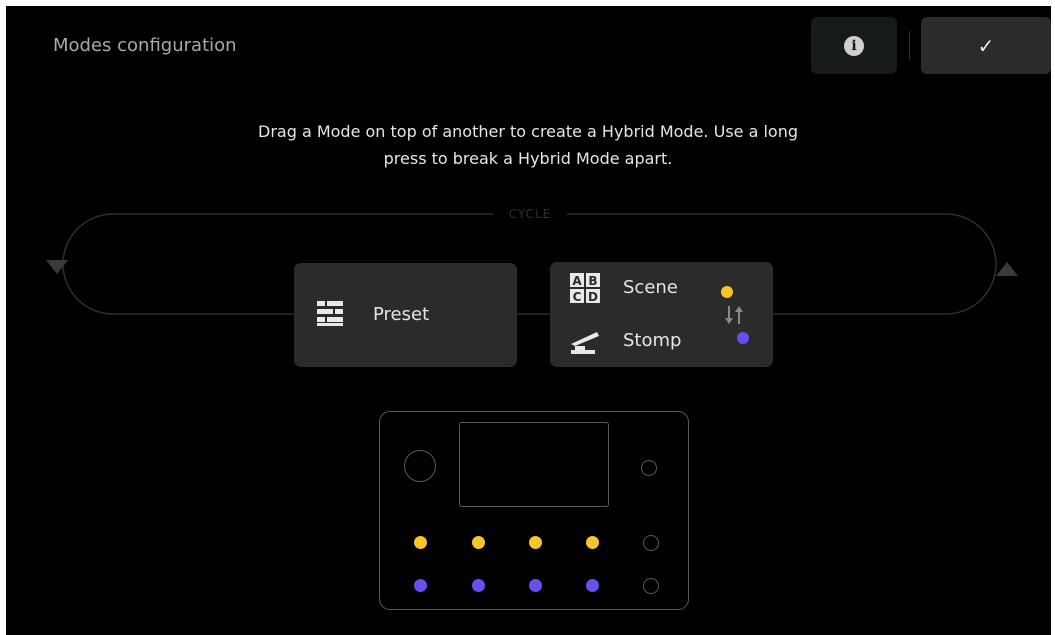 This screenshot has width=1055, height=635. I want to click on mode-label-scene: Scene, so click(650, 287).